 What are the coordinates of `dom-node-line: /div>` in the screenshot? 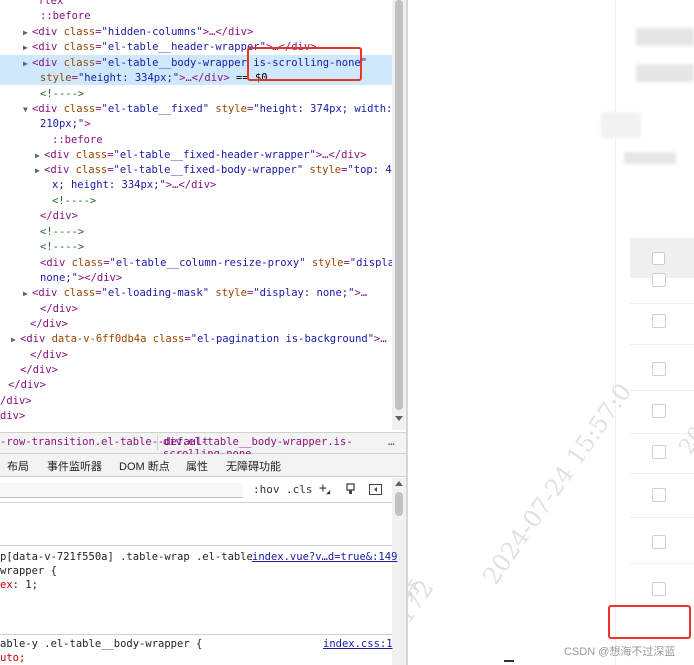 It's located at (16, 401).